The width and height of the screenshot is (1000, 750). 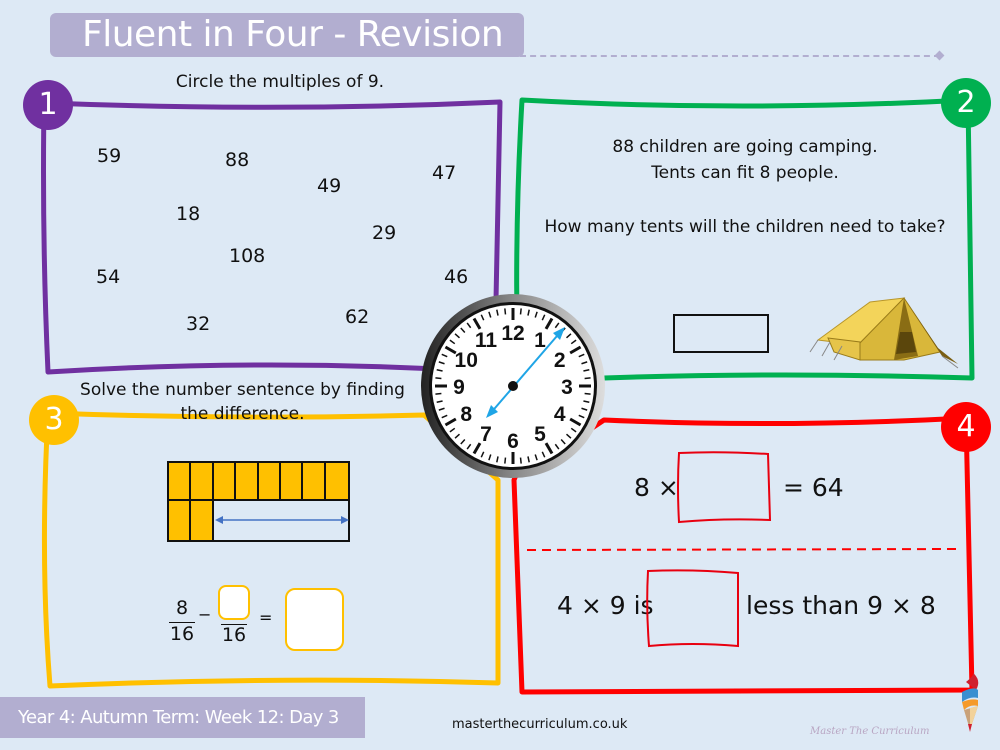 I want to click on brand-signature: Master The Curriculum, so click(x=870, y=731).